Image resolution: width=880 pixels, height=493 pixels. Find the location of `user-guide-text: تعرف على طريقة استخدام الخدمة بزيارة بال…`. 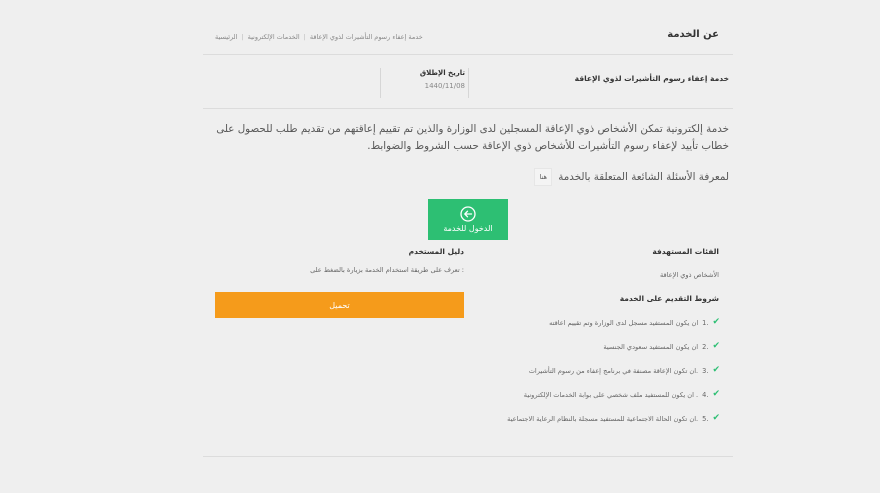

user-guide-text: تعرف على طريقة استخدام الخدمة بزيارة بال… is located at coordinates (387, 270).